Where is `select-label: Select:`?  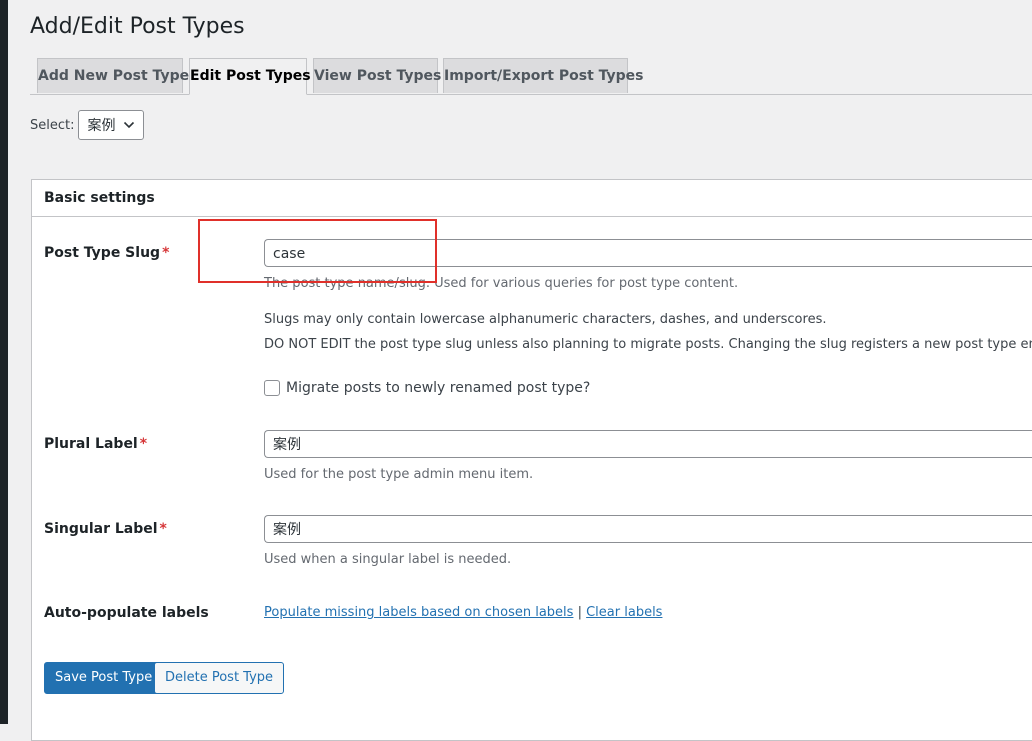 select-label: Select: is located at coordinates (52, 125).